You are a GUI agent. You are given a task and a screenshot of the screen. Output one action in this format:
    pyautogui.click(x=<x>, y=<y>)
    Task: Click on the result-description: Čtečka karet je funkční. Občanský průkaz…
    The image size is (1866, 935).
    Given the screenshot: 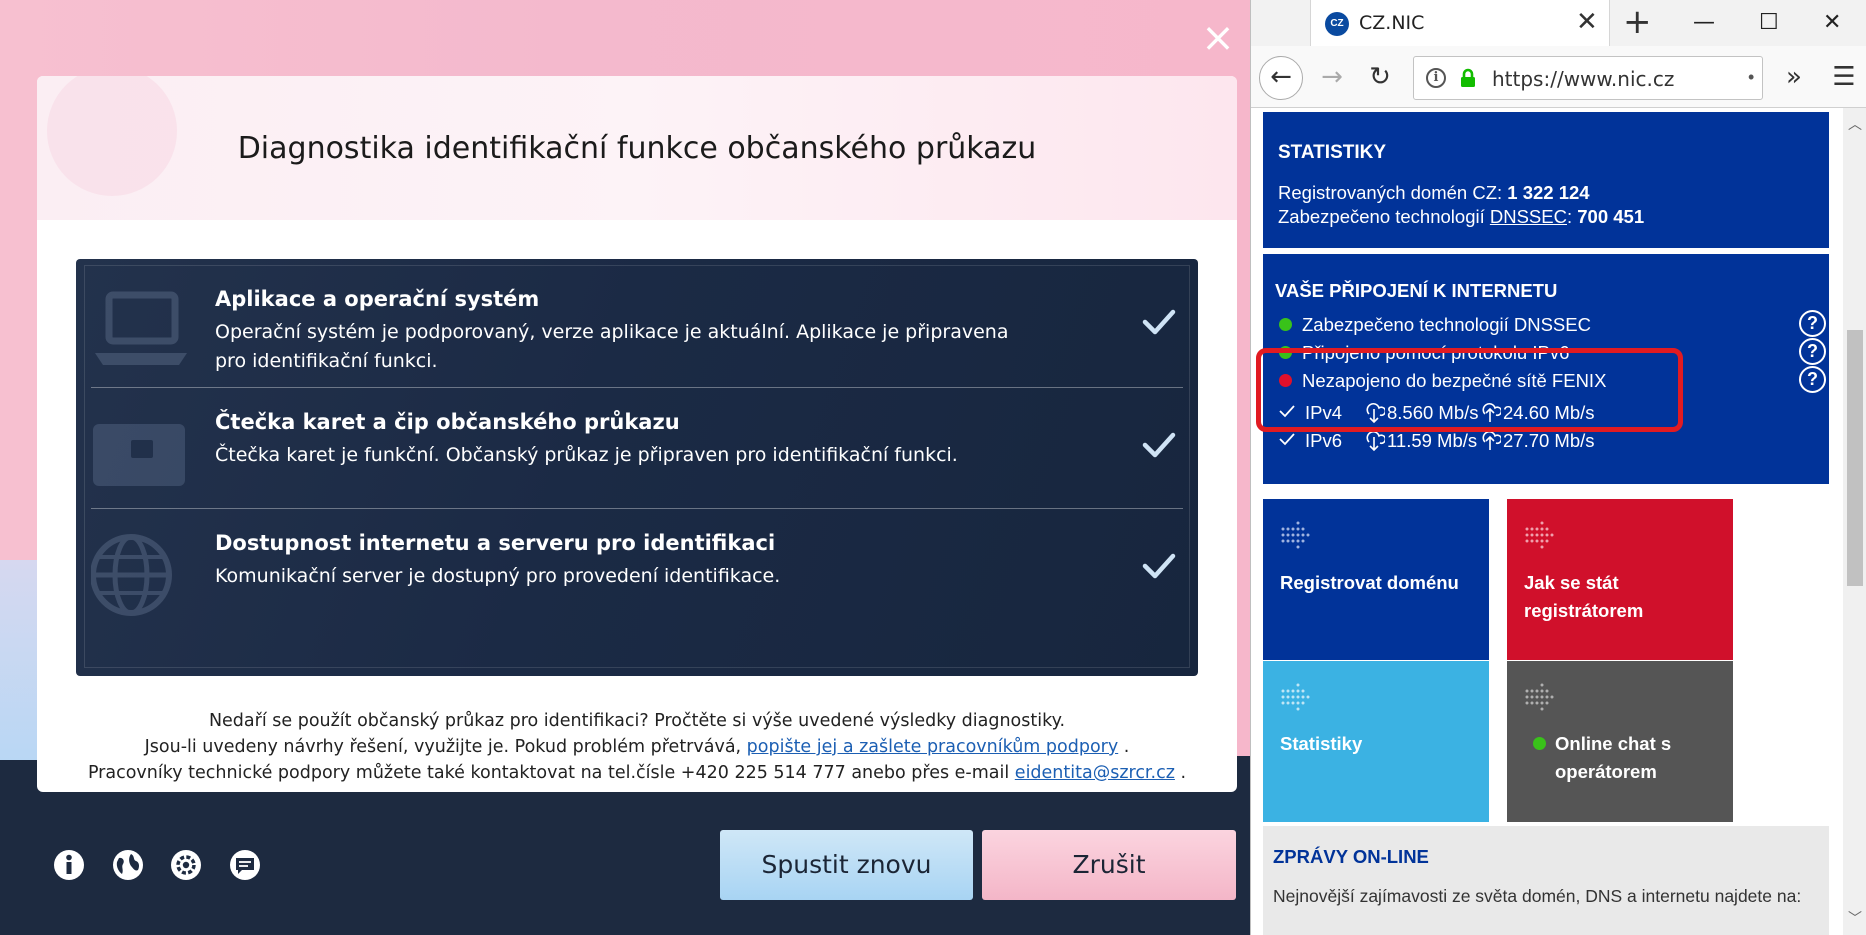 What is the action you would take?
    pyautogui.click(x=586, y=455)
    